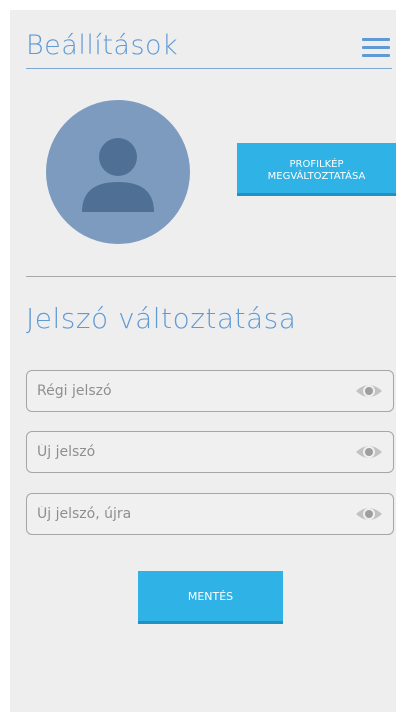 The image size is (406, 722). What do you see at coordinates (118, 175) in the screenshot?
I see `user-silhouette-icon` at bounding box center [118, 175].